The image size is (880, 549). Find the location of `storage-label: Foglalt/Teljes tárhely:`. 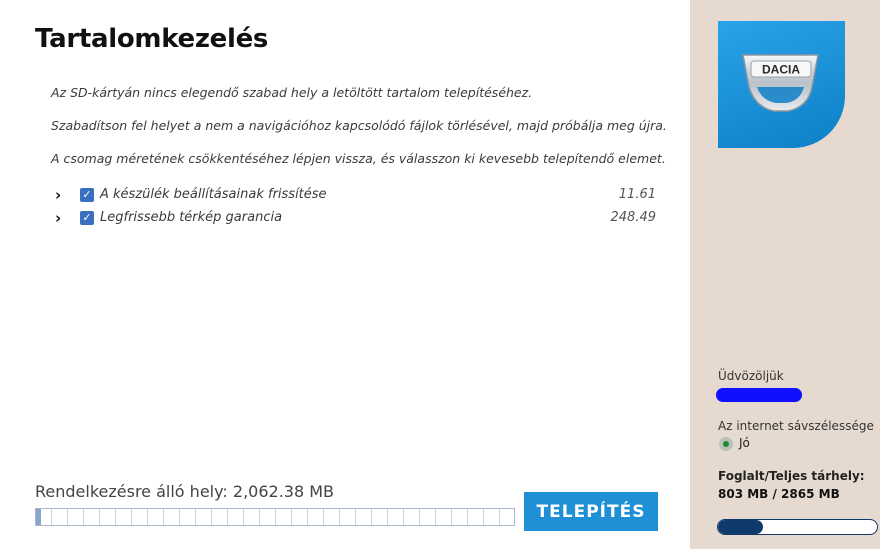

storage-label: Foglalt/Teljes tárhely: is located at coordinates (791, 476).